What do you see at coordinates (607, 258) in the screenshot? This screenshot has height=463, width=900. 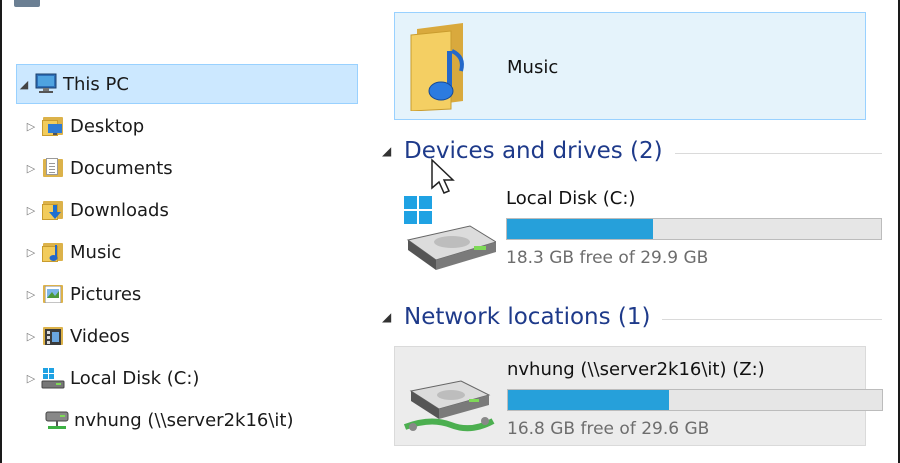 I see `drive-free-space: 18.3 GB free of 29.9 GB` at bounding box center [607, 258].